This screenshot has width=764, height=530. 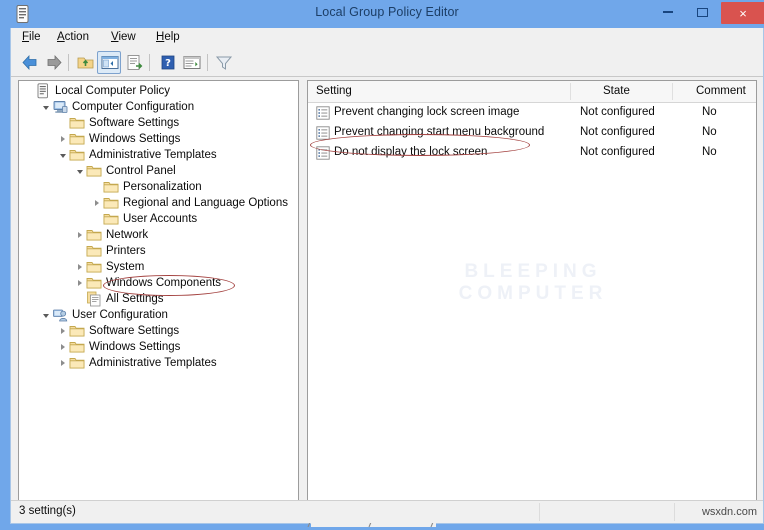 I want to click on tree-item-label: Windows Settings, so click(x=135, y=347).